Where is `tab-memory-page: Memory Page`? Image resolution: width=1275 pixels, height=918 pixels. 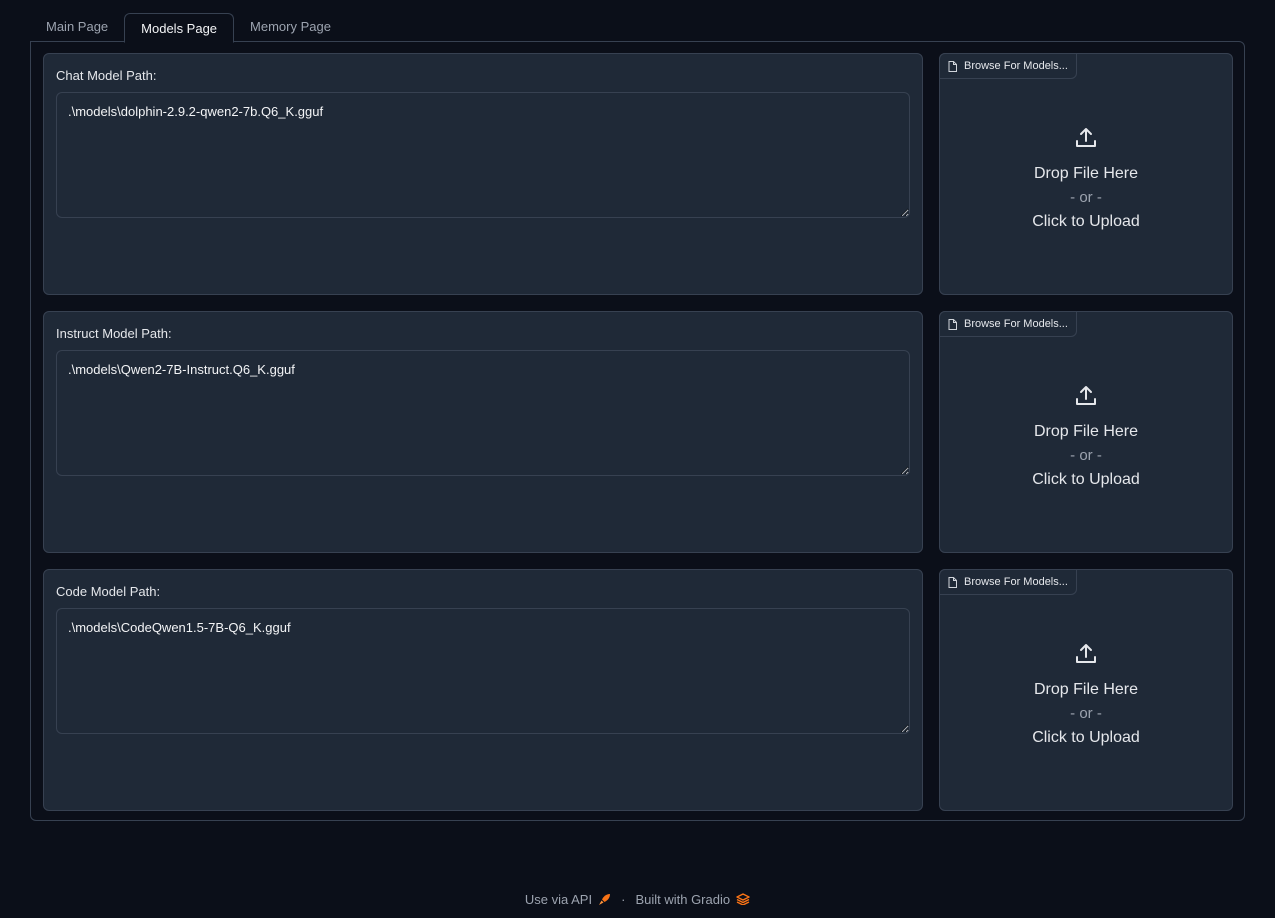
tab-memory-page: Memory Page is located at coordinates (290, 27).